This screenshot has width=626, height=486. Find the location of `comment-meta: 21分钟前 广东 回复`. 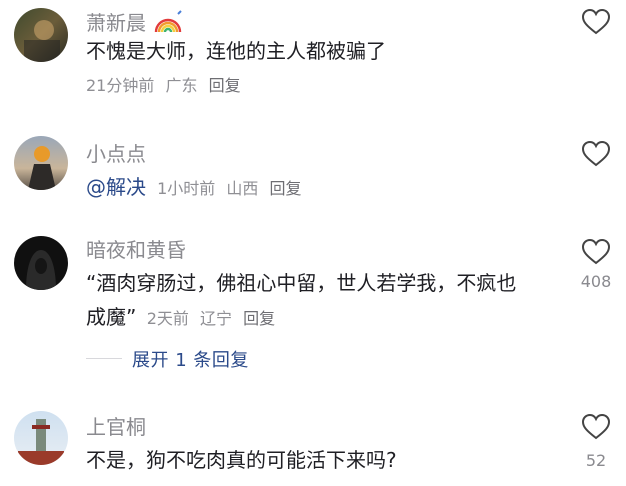

comment-meta: 21分钟前 广东 回复 is located at coordinates (166, 86).